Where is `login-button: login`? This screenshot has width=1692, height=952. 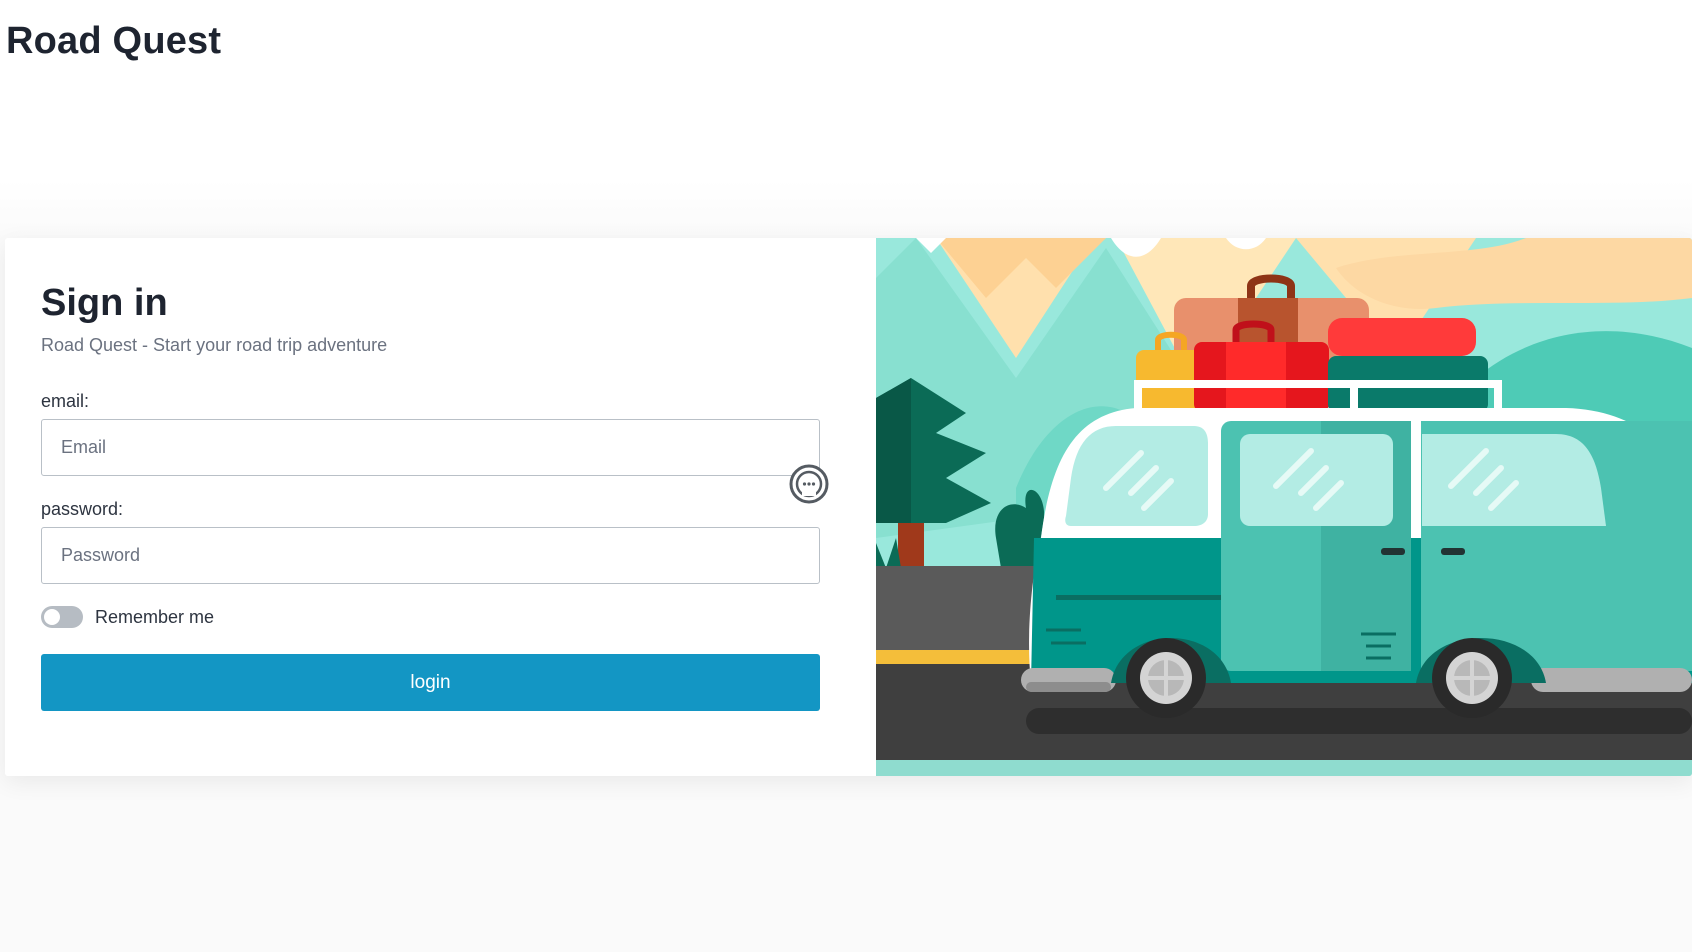
login-button: login is located at coordinates (430, 682).